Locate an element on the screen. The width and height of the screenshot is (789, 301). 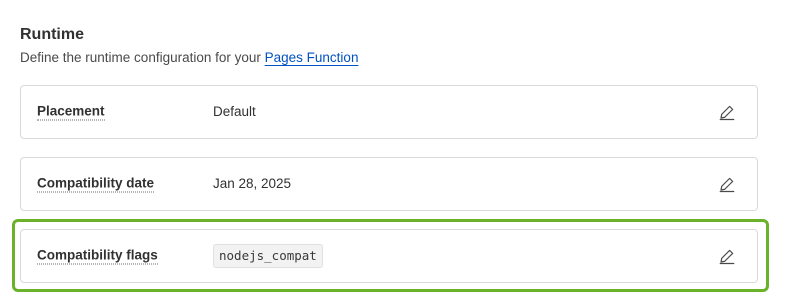
compatibility-date-label: Compatibility date is located at coordinates (96, 184).